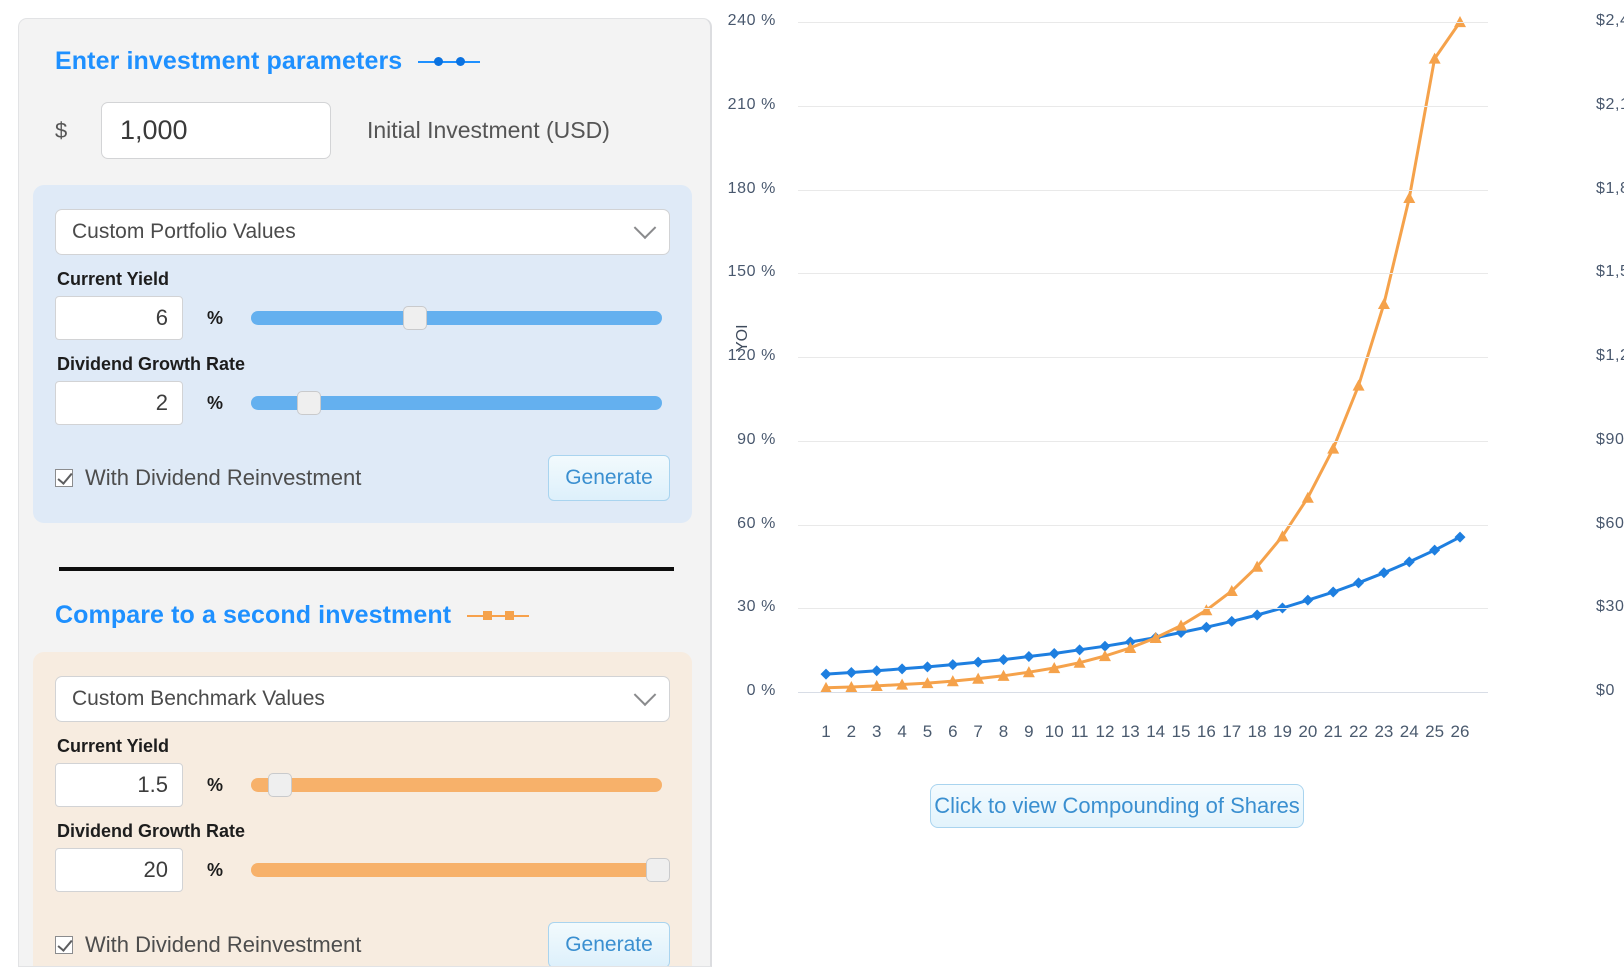 This screenshot has height=967, width=1624. Describe the element at coordinates (1282, 731) in the screenshot. I see `x-axis-tick-label: 19` at that location.